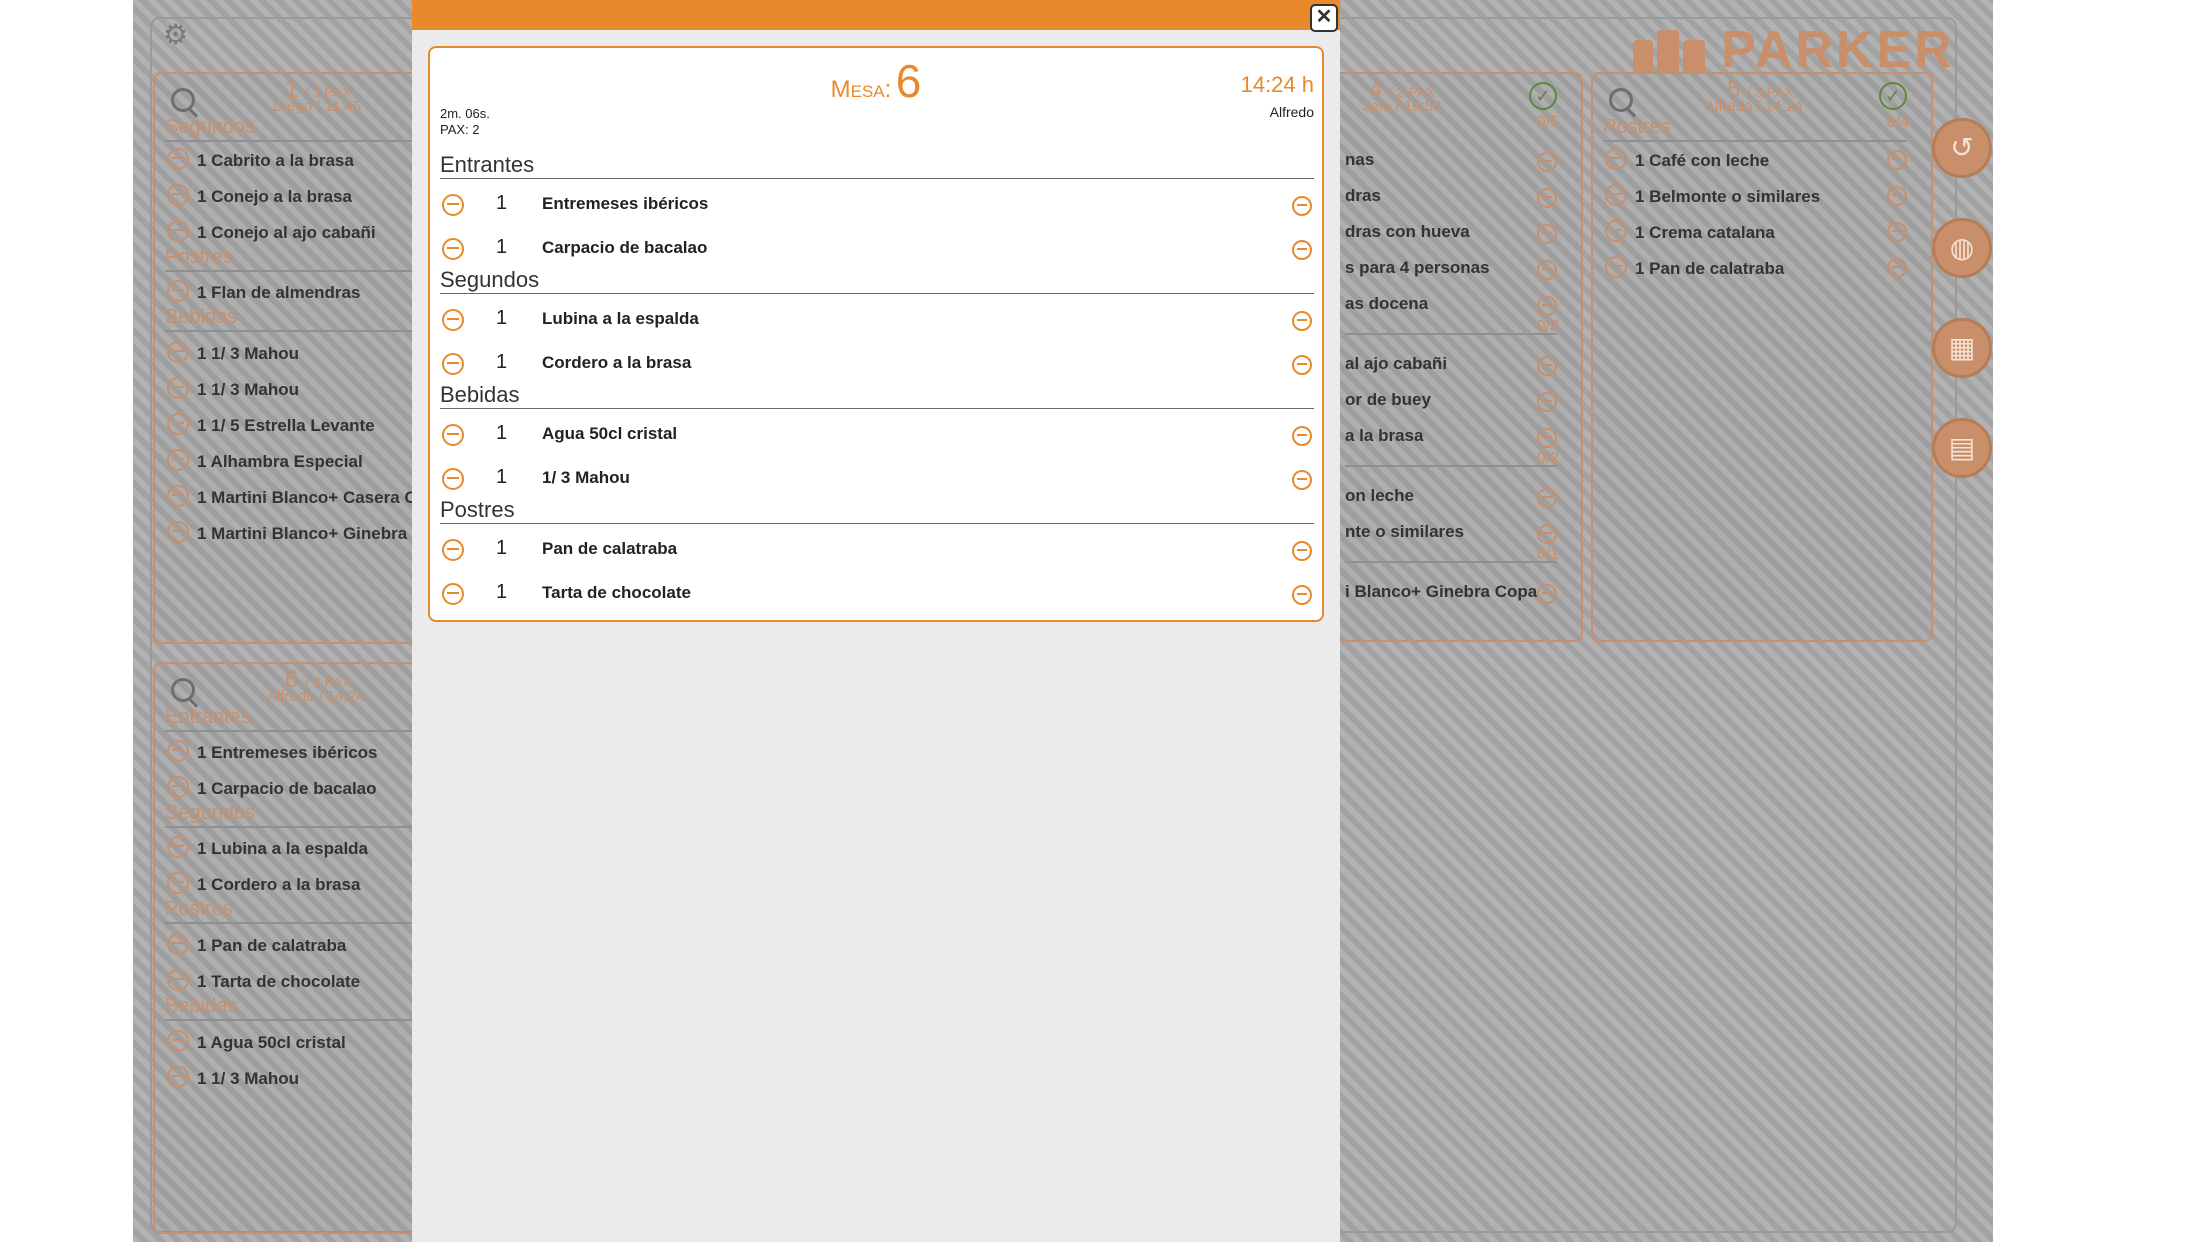  Describe the element at coordinates (908, 81) in the screenshot. I see `table-number: 6` at that location.